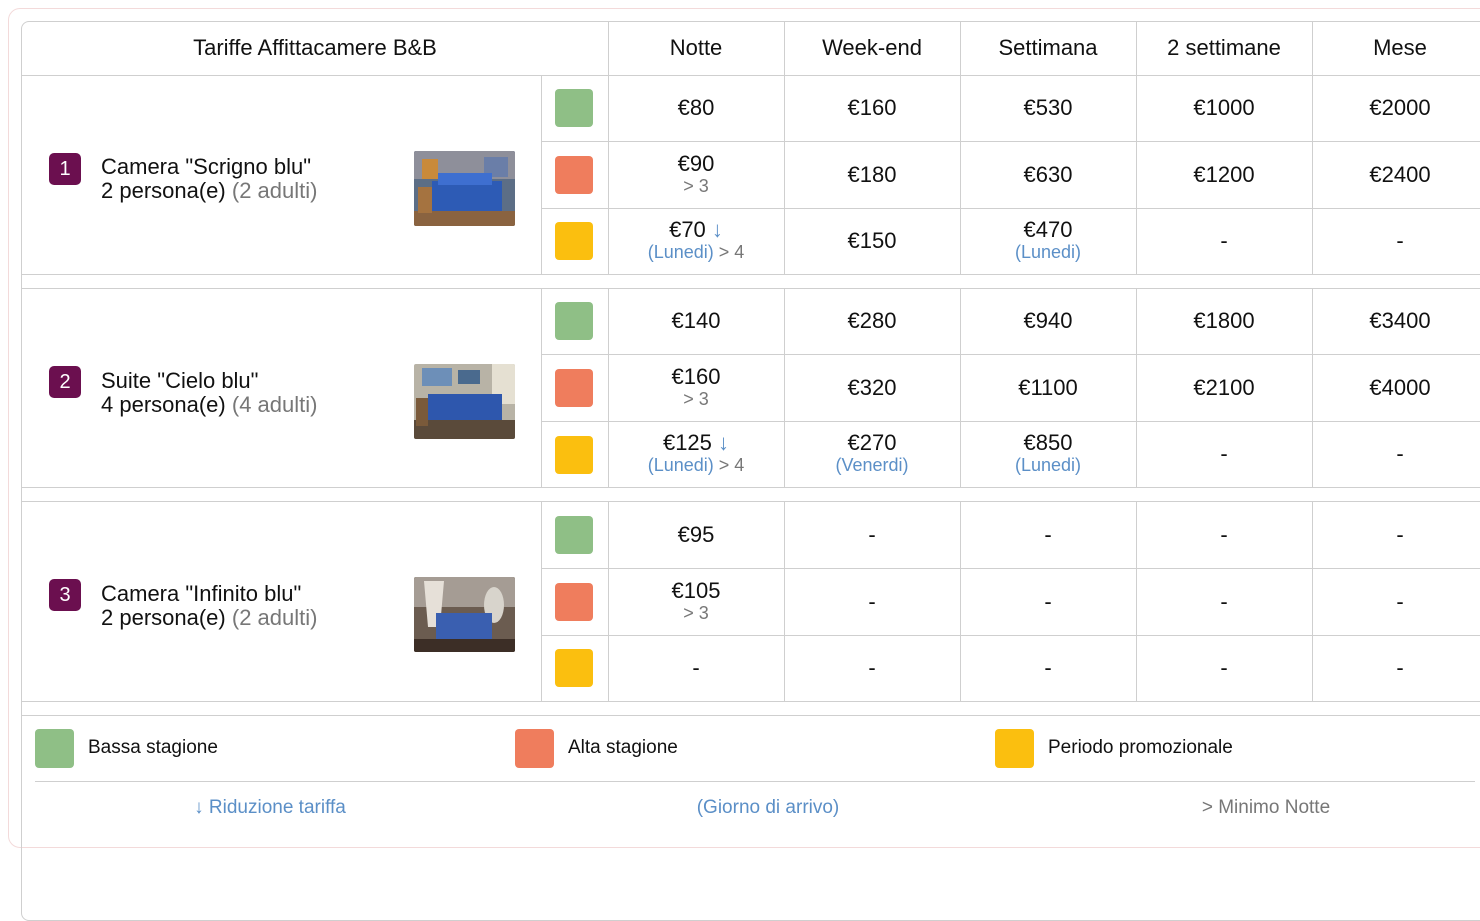 The image size is (1480, 921). What do you see at coordinates (65, 382) in the screenshot?
I see `room-number-badge: 2` at bounding box center [65, 382].